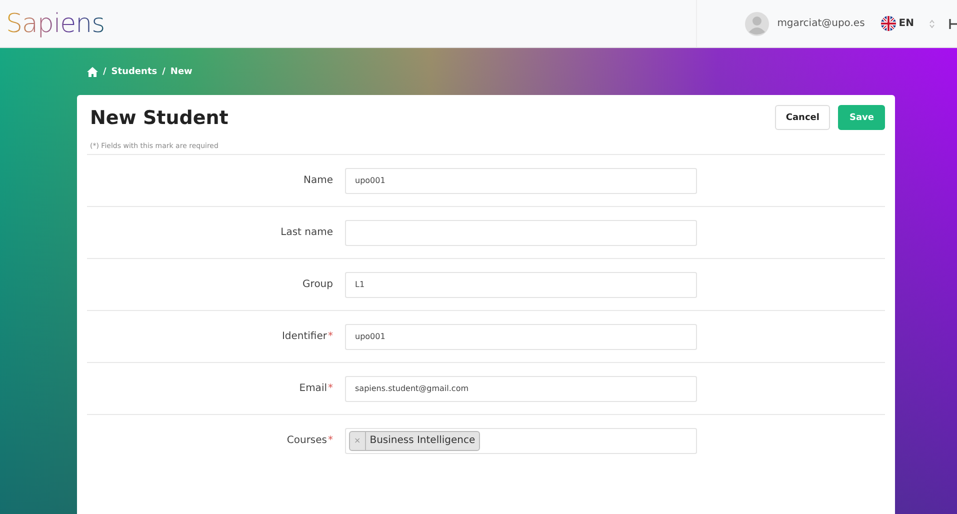 Image resolution: width=957 pixels, height=514 pixels. What do you see at coordinates (521, 285) in the screenshot?
I see `input-field: L1` at bounding box center [521, 285].